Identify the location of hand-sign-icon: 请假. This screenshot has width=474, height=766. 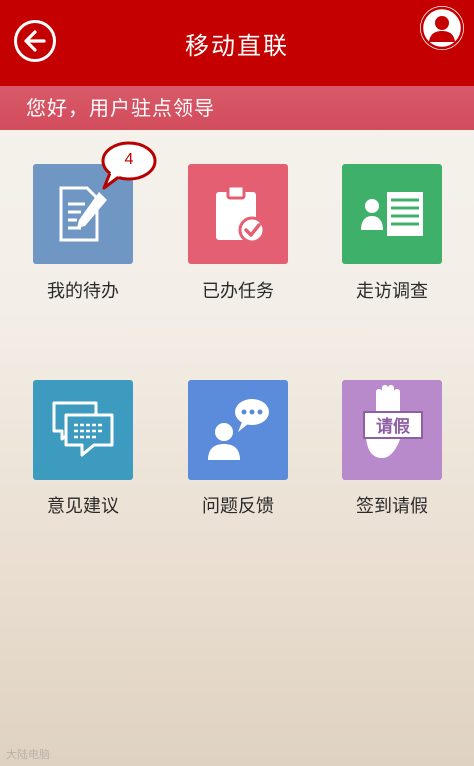
(393, 421).